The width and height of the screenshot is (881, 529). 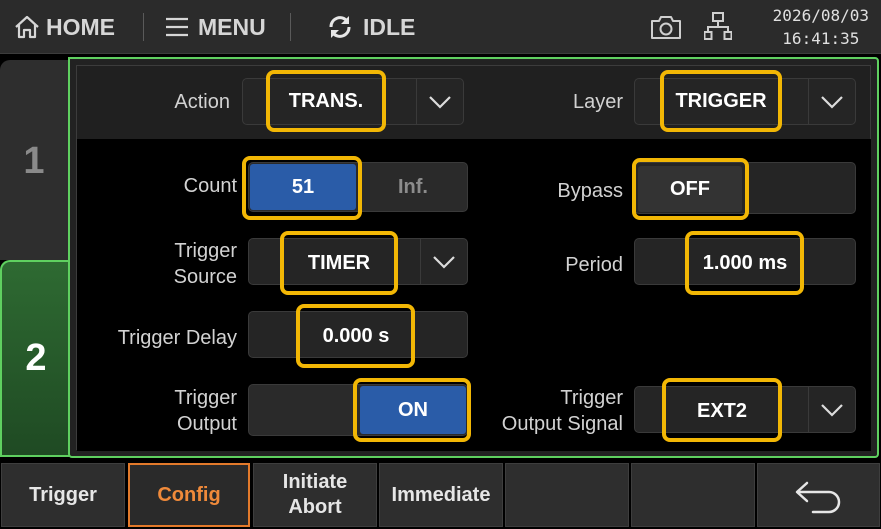 I want to click on trigger-output-signal-label-line2: Output Signal, so click(x=562, y=424).